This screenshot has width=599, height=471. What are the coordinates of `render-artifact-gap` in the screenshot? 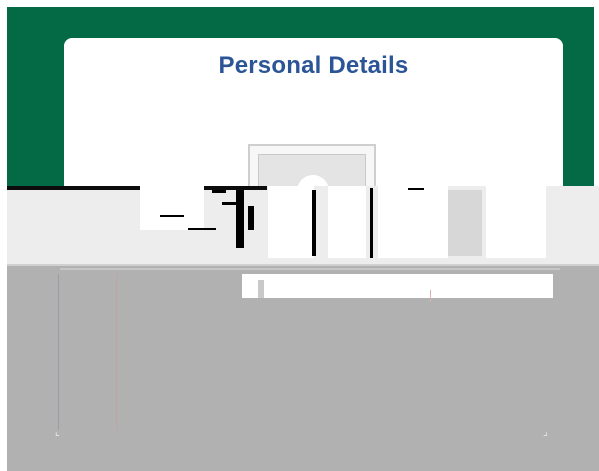 It's located at (261, 289).